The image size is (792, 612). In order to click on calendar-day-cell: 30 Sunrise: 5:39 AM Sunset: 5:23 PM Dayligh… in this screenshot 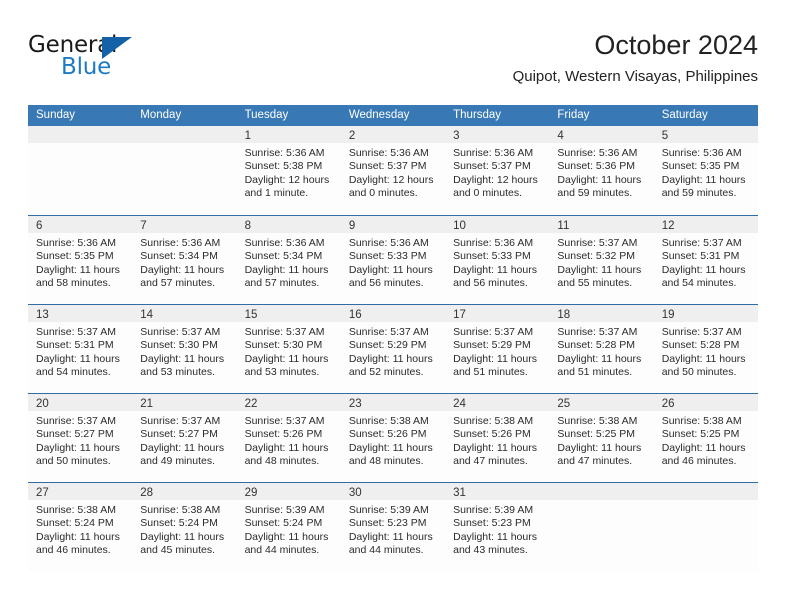, I will do `click(393, 527)`.